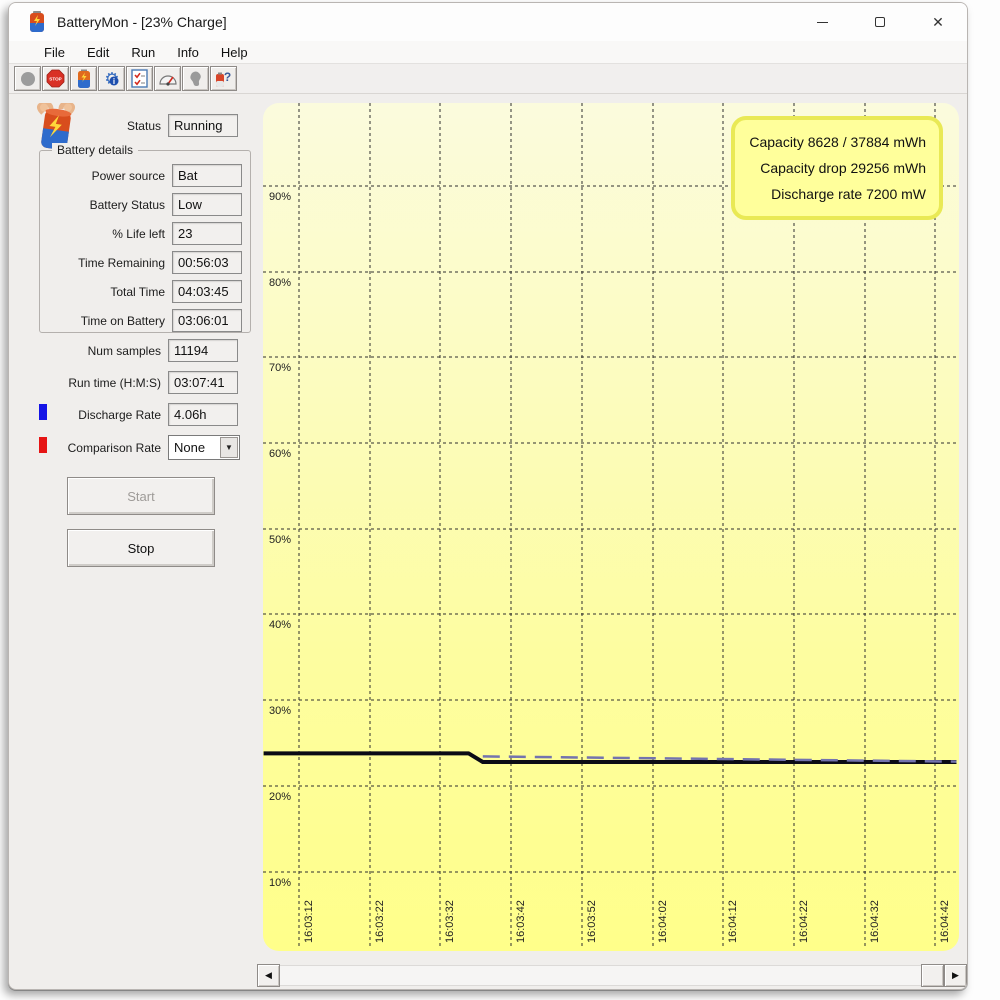  I want to click on x-tick: 16:03:52, so click(592, 921).